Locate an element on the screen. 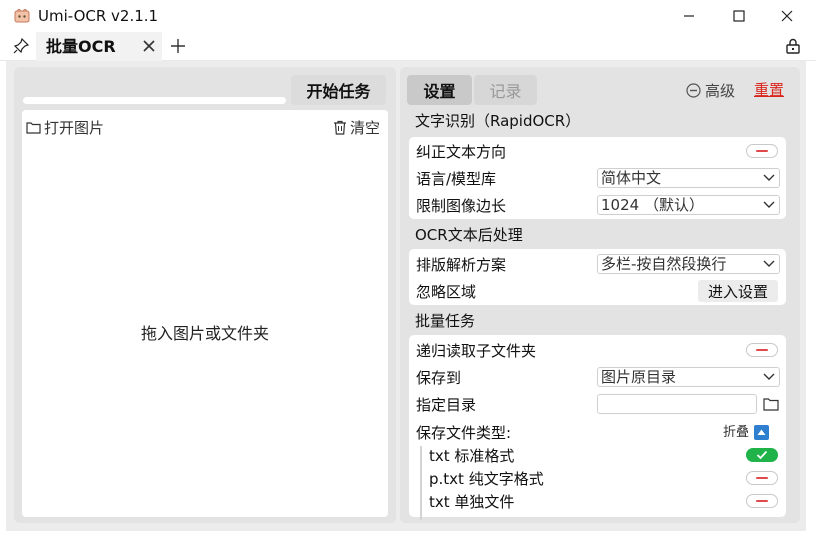 Image resolution: width=816 pixels, height=539 pixels. progress-bar is located at coordinates (154, 100).